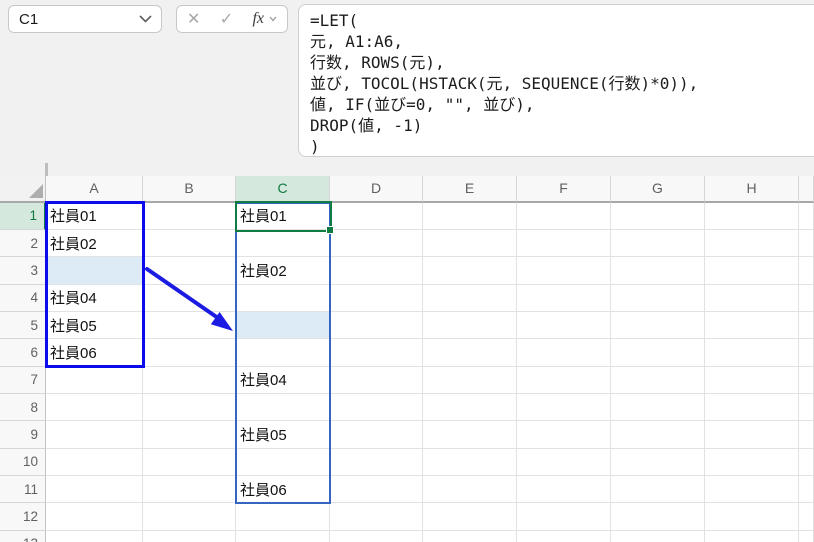 The width and height of the screenshot is (814, 542). I want to click on row-header-8: 8, so click(23, 408).